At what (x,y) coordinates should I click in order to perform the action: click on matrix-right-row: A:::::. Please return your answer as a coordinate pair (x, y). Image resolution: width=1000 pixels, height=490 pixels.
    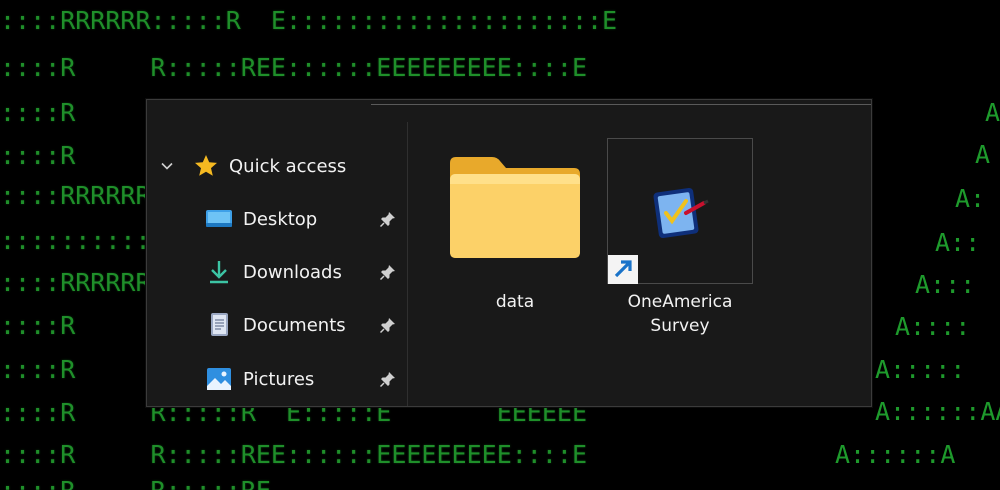
    Looking at the image, I should click on (920, 369).